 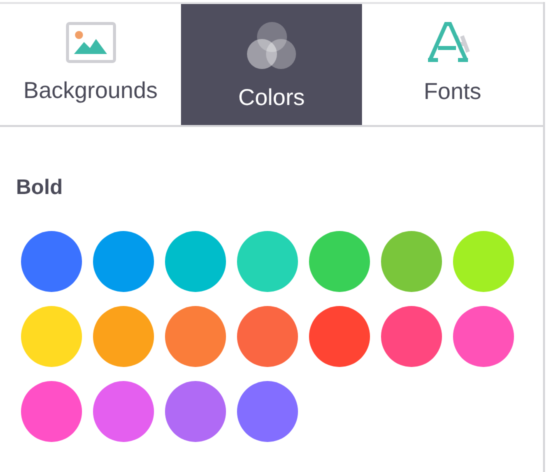 I want to click on tab: Colors, so click(x=271, y=64).